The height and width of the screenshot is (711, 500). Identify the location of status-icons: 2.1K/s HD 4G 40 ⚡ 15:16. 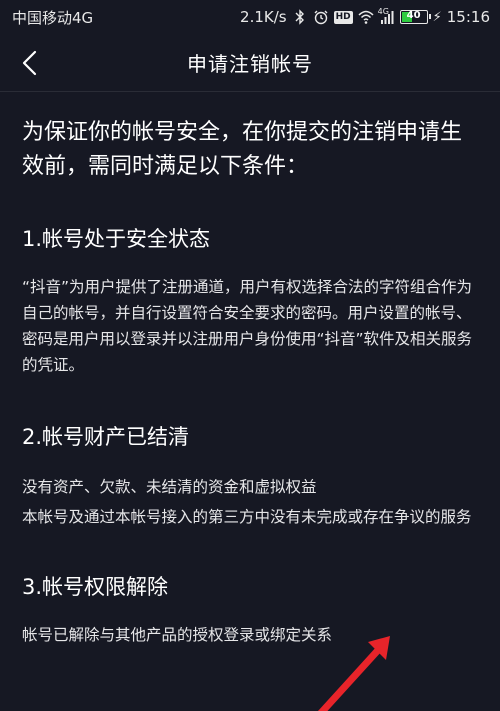
(365, 16).